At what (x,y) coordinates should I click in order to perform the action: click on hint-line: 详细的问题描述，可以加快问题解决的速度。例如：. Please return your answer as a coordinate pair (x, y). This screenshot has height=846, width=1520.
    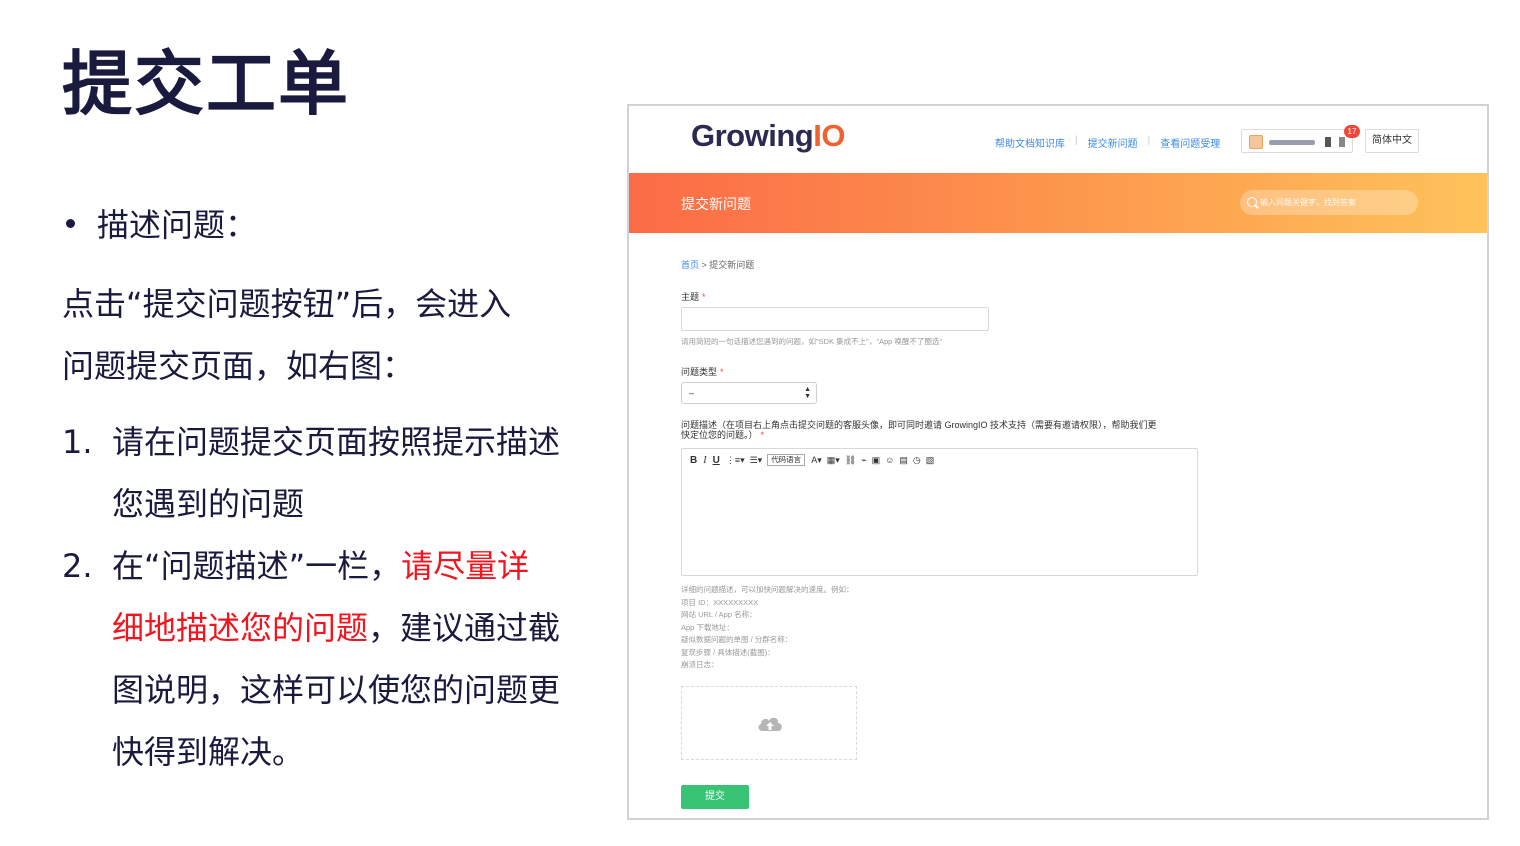
    Looking at the image, I should click on (767, 589).